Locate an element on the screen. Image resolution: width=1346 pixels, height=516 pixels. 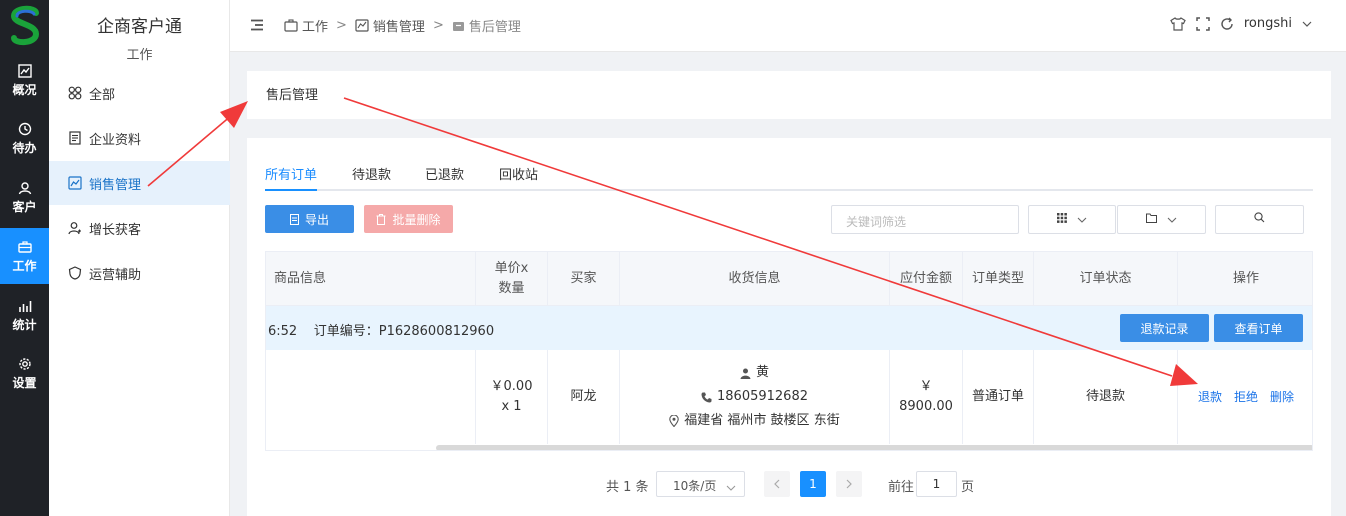
box-icon is located at coordinates (458, 26).